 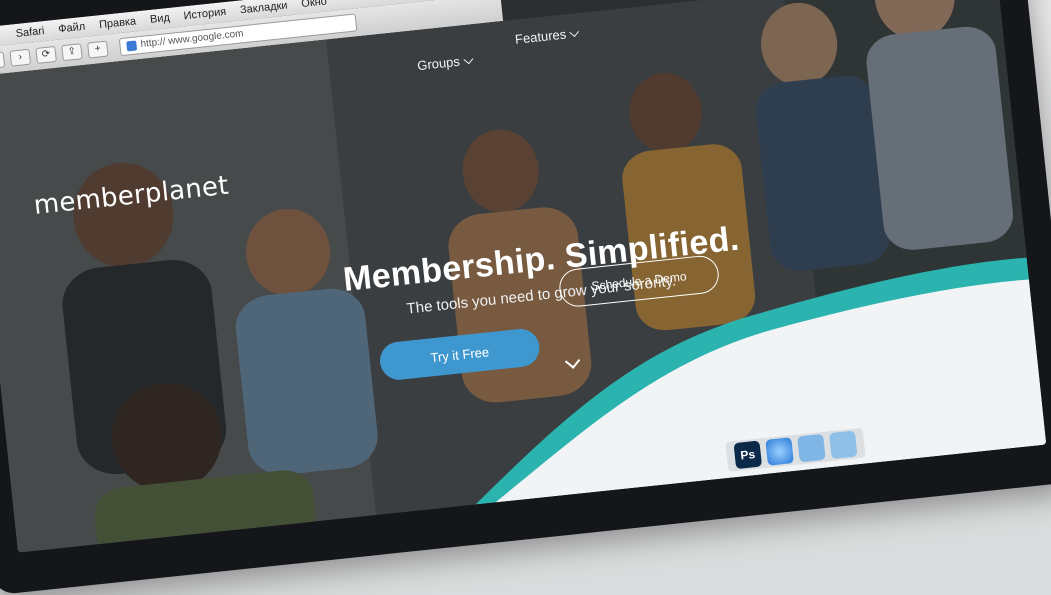 I want to click on safari-icon, so click(x=779, y=451).